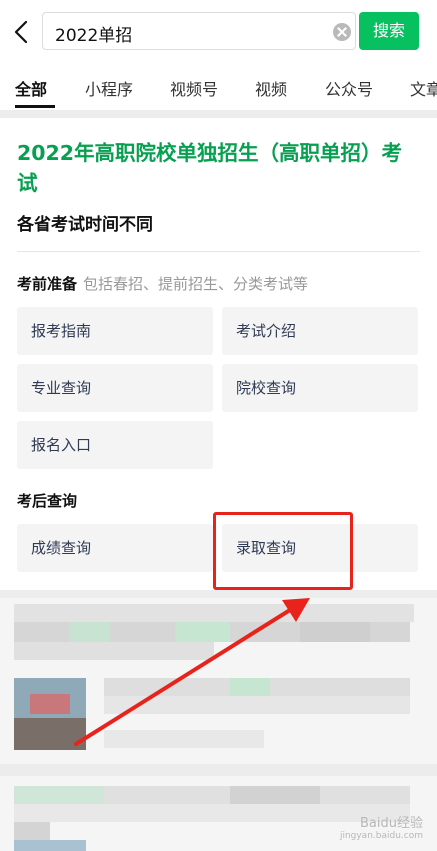 The height and width of the screenshot is (851, 437). I want to click on pre-exam-heading: 考前准备 包括春招、提前招生、分类考试等, so click(162, 283).